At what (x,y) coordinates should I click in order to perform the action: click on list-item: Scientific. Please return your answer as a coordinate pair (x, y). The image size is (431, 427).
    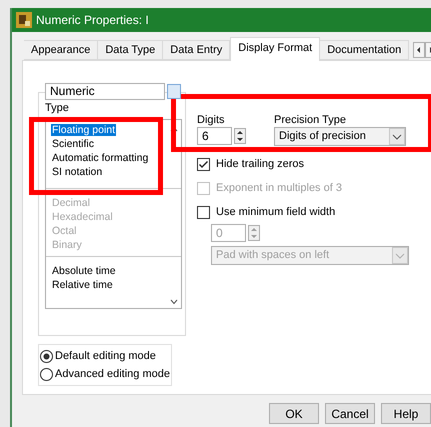
    Looking at the image, I should click on (73, 144).